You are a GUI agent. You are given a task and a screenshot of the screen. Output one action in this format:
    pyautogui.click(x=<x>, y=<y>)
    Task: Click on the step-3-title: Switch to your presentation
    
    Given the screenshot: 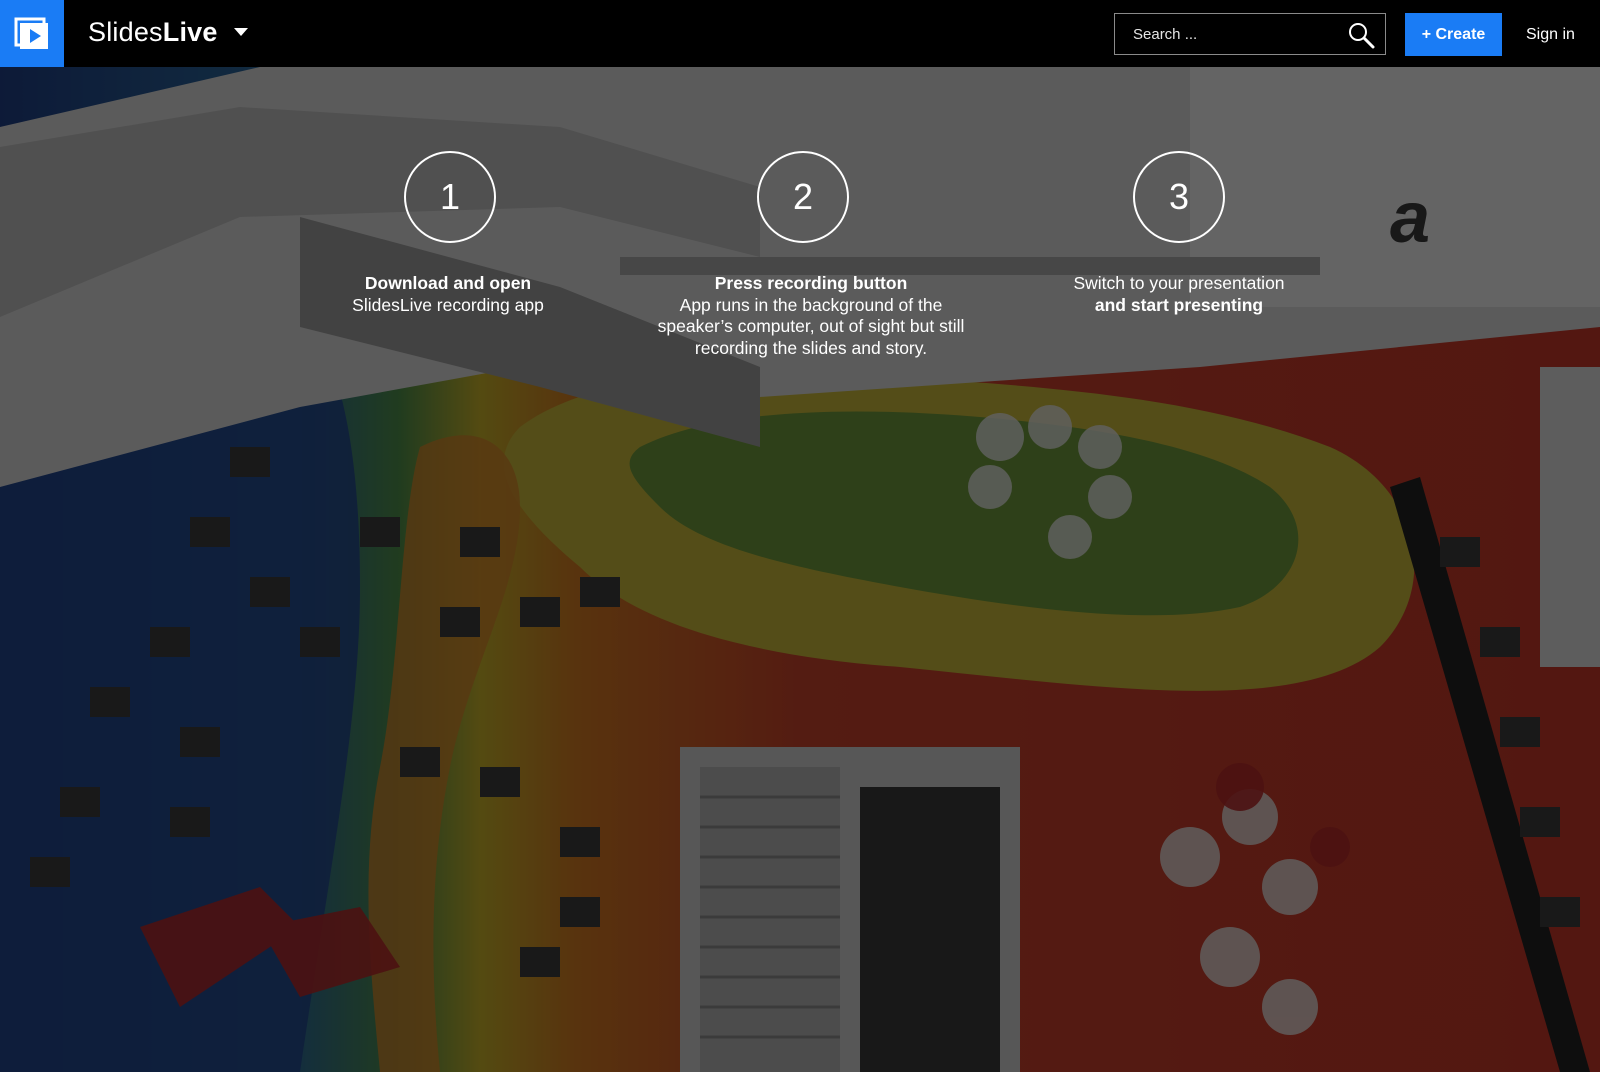 What is the action you would take?
    pyautogui.click(x=1179, y=283)
    